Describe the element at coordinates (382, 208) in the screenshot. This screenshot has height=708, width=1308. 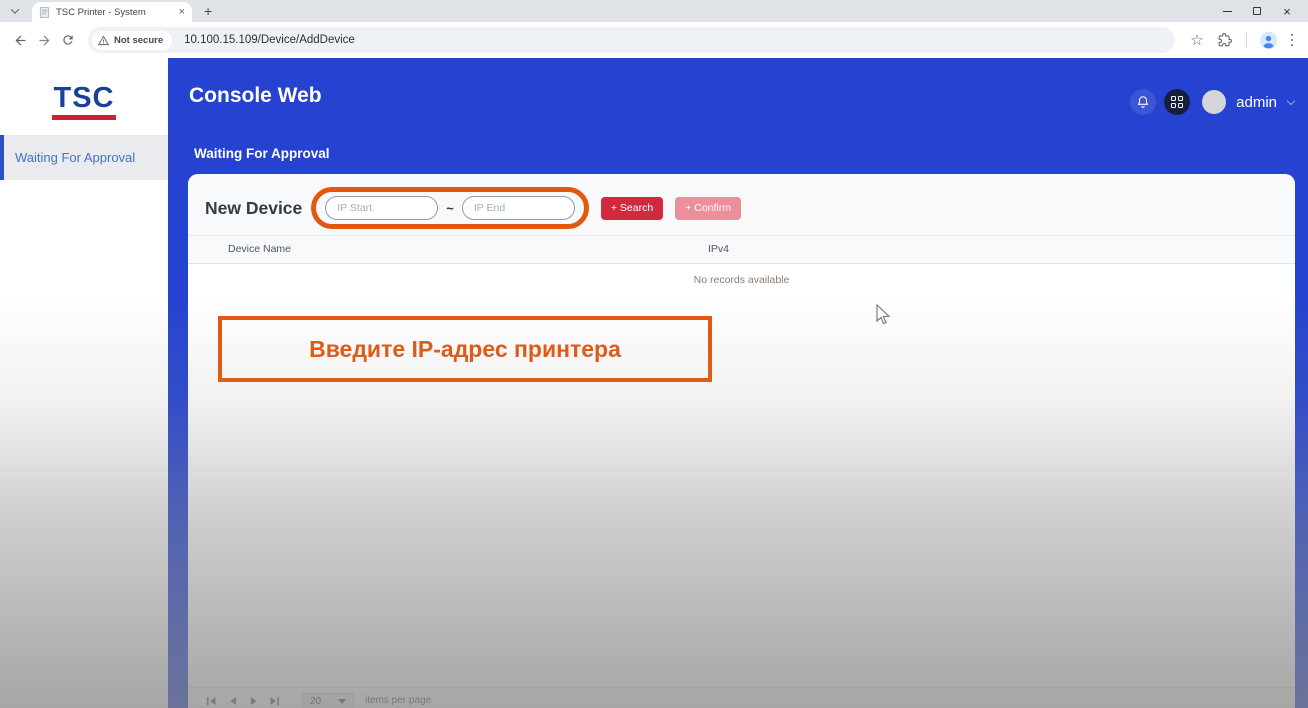
I see `ip-start-input` at that location.